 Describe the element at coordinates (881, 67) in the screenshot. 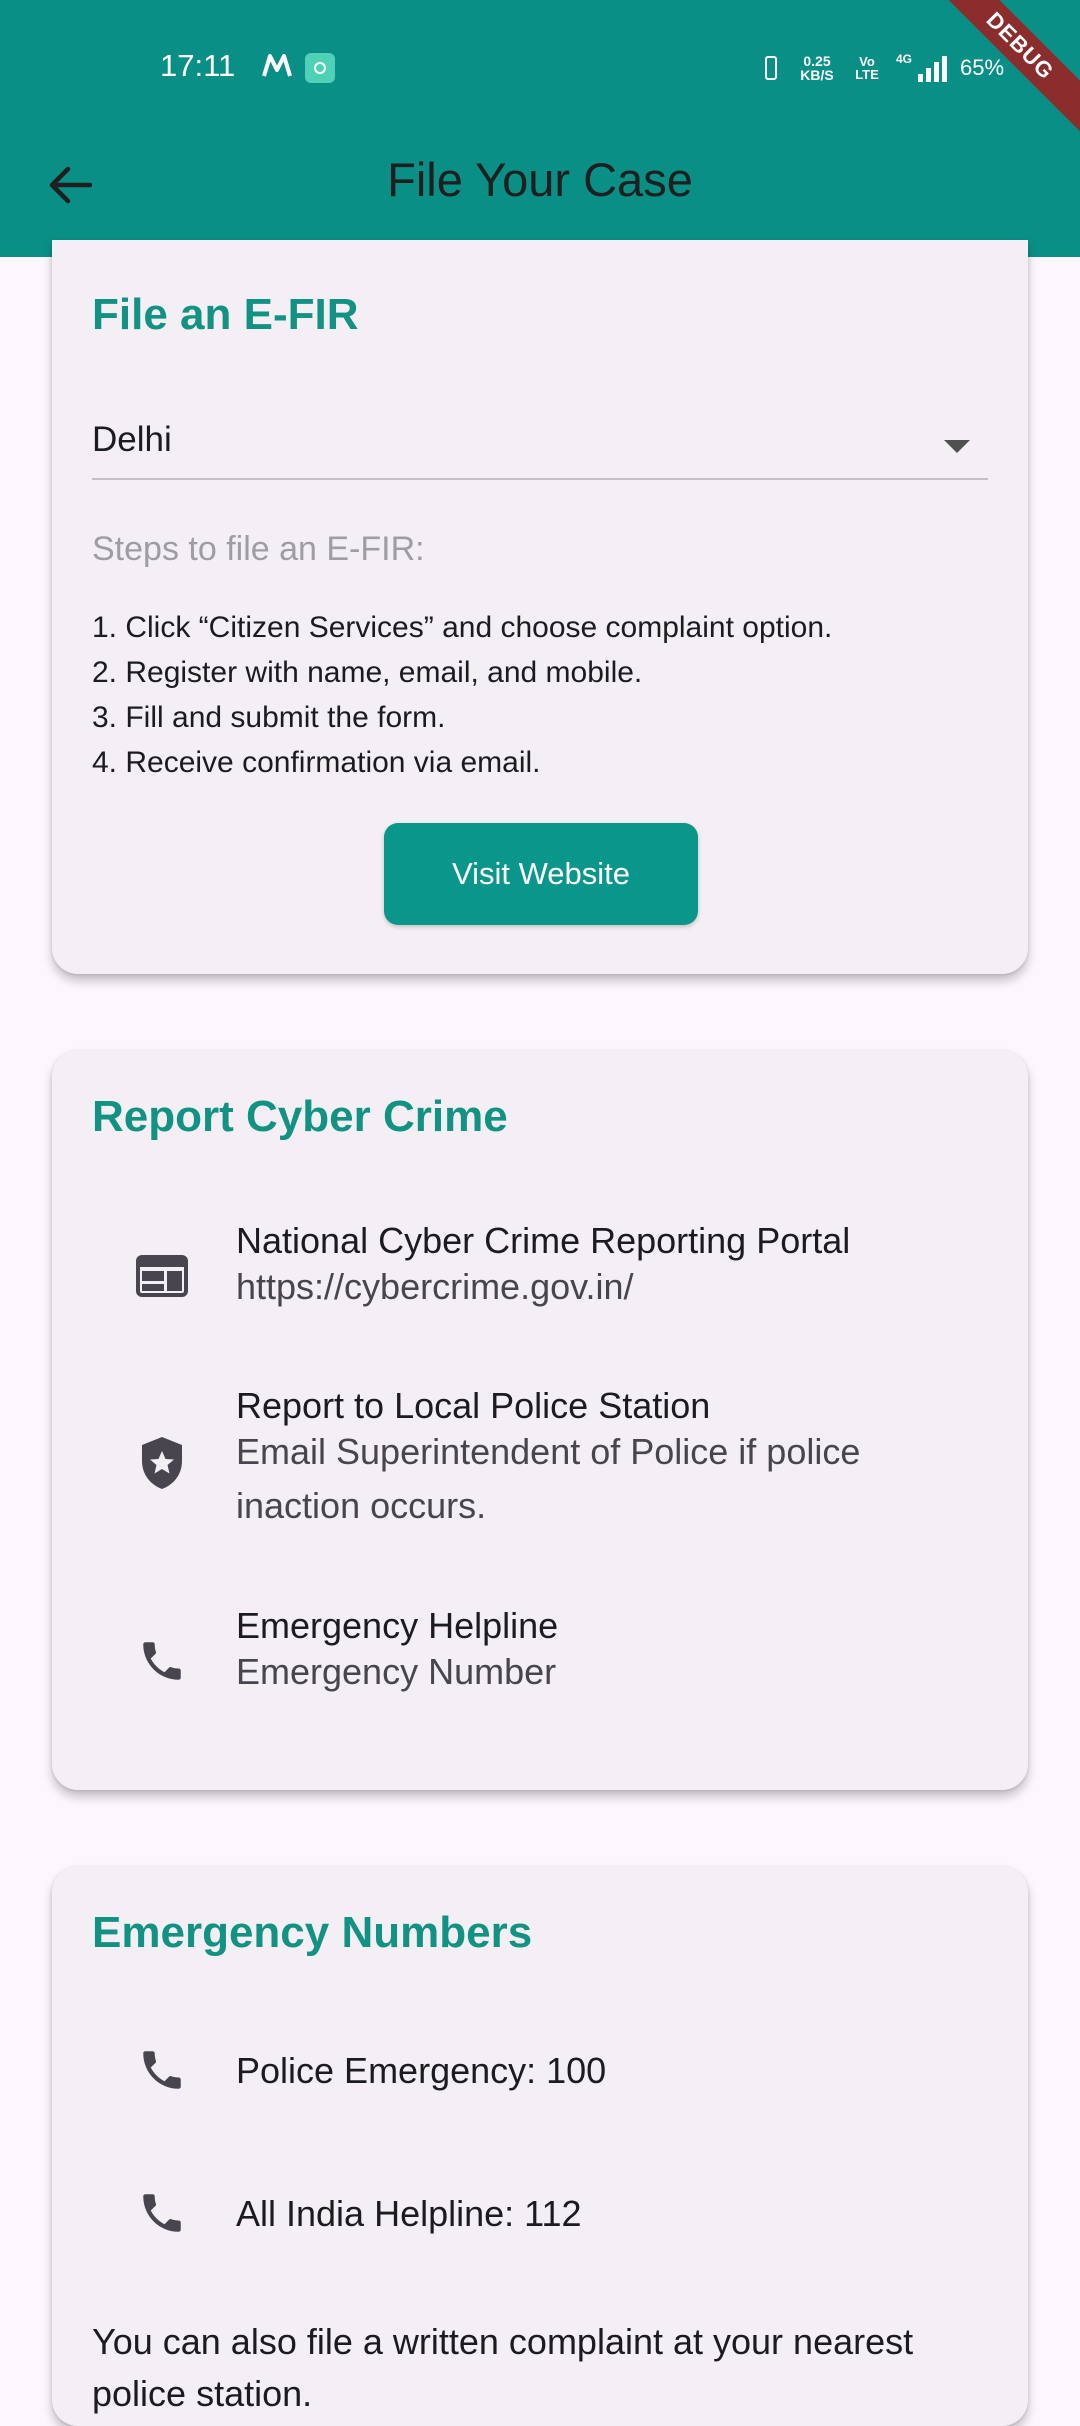

I see `status-indicators: 0.25 KB/S Vo LTE 4G 65%` at that location.